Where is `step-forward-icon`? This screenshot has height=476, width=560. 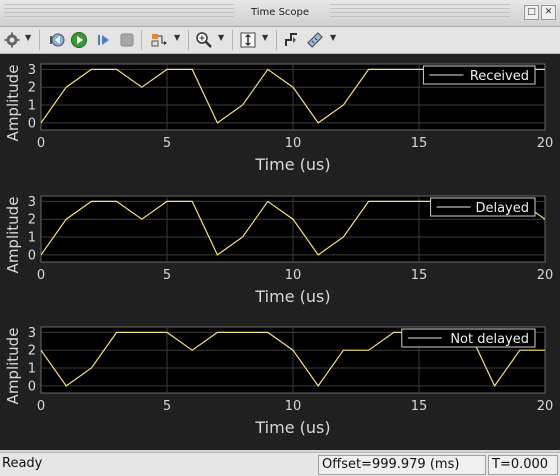
step-forward-icon is located at coordinates (103, 40).